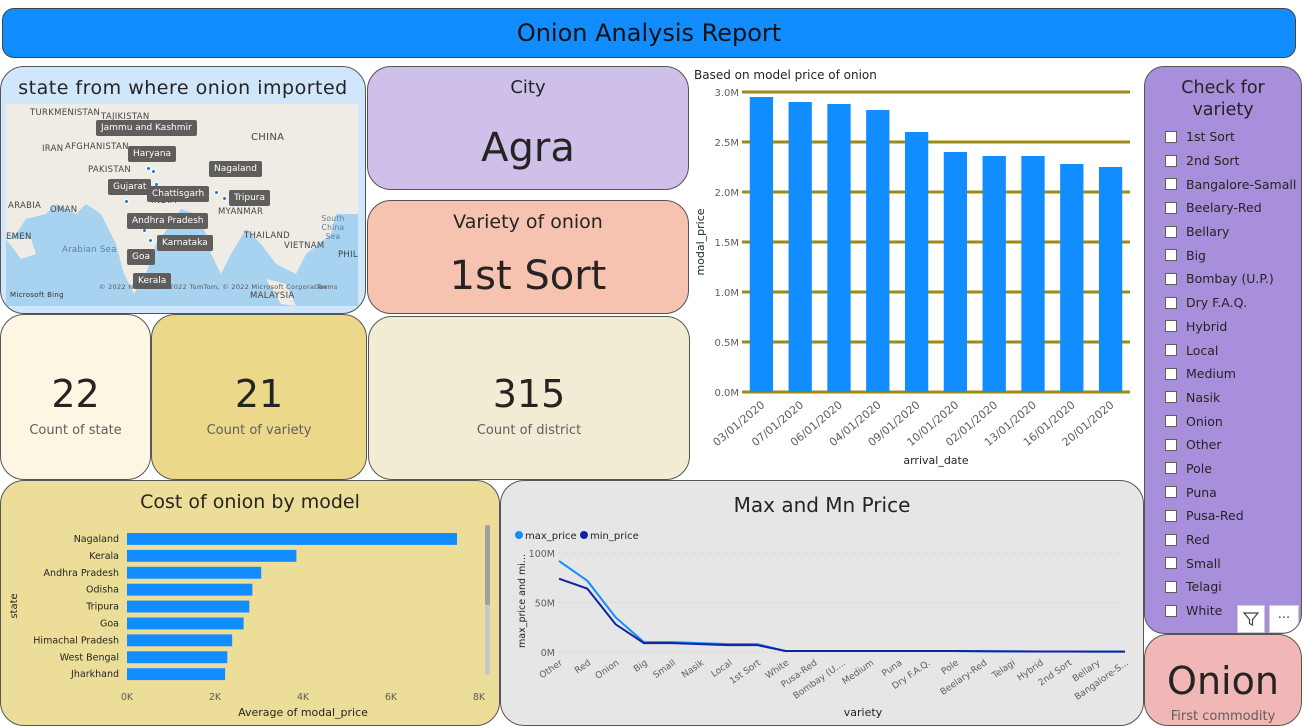 The height and width of the screenshot is (726, 1306). What do you see at coordinates (726, 143) in the screenshot?
I see `y-tick-label: 2.5M` at bounding box center [726, 143].